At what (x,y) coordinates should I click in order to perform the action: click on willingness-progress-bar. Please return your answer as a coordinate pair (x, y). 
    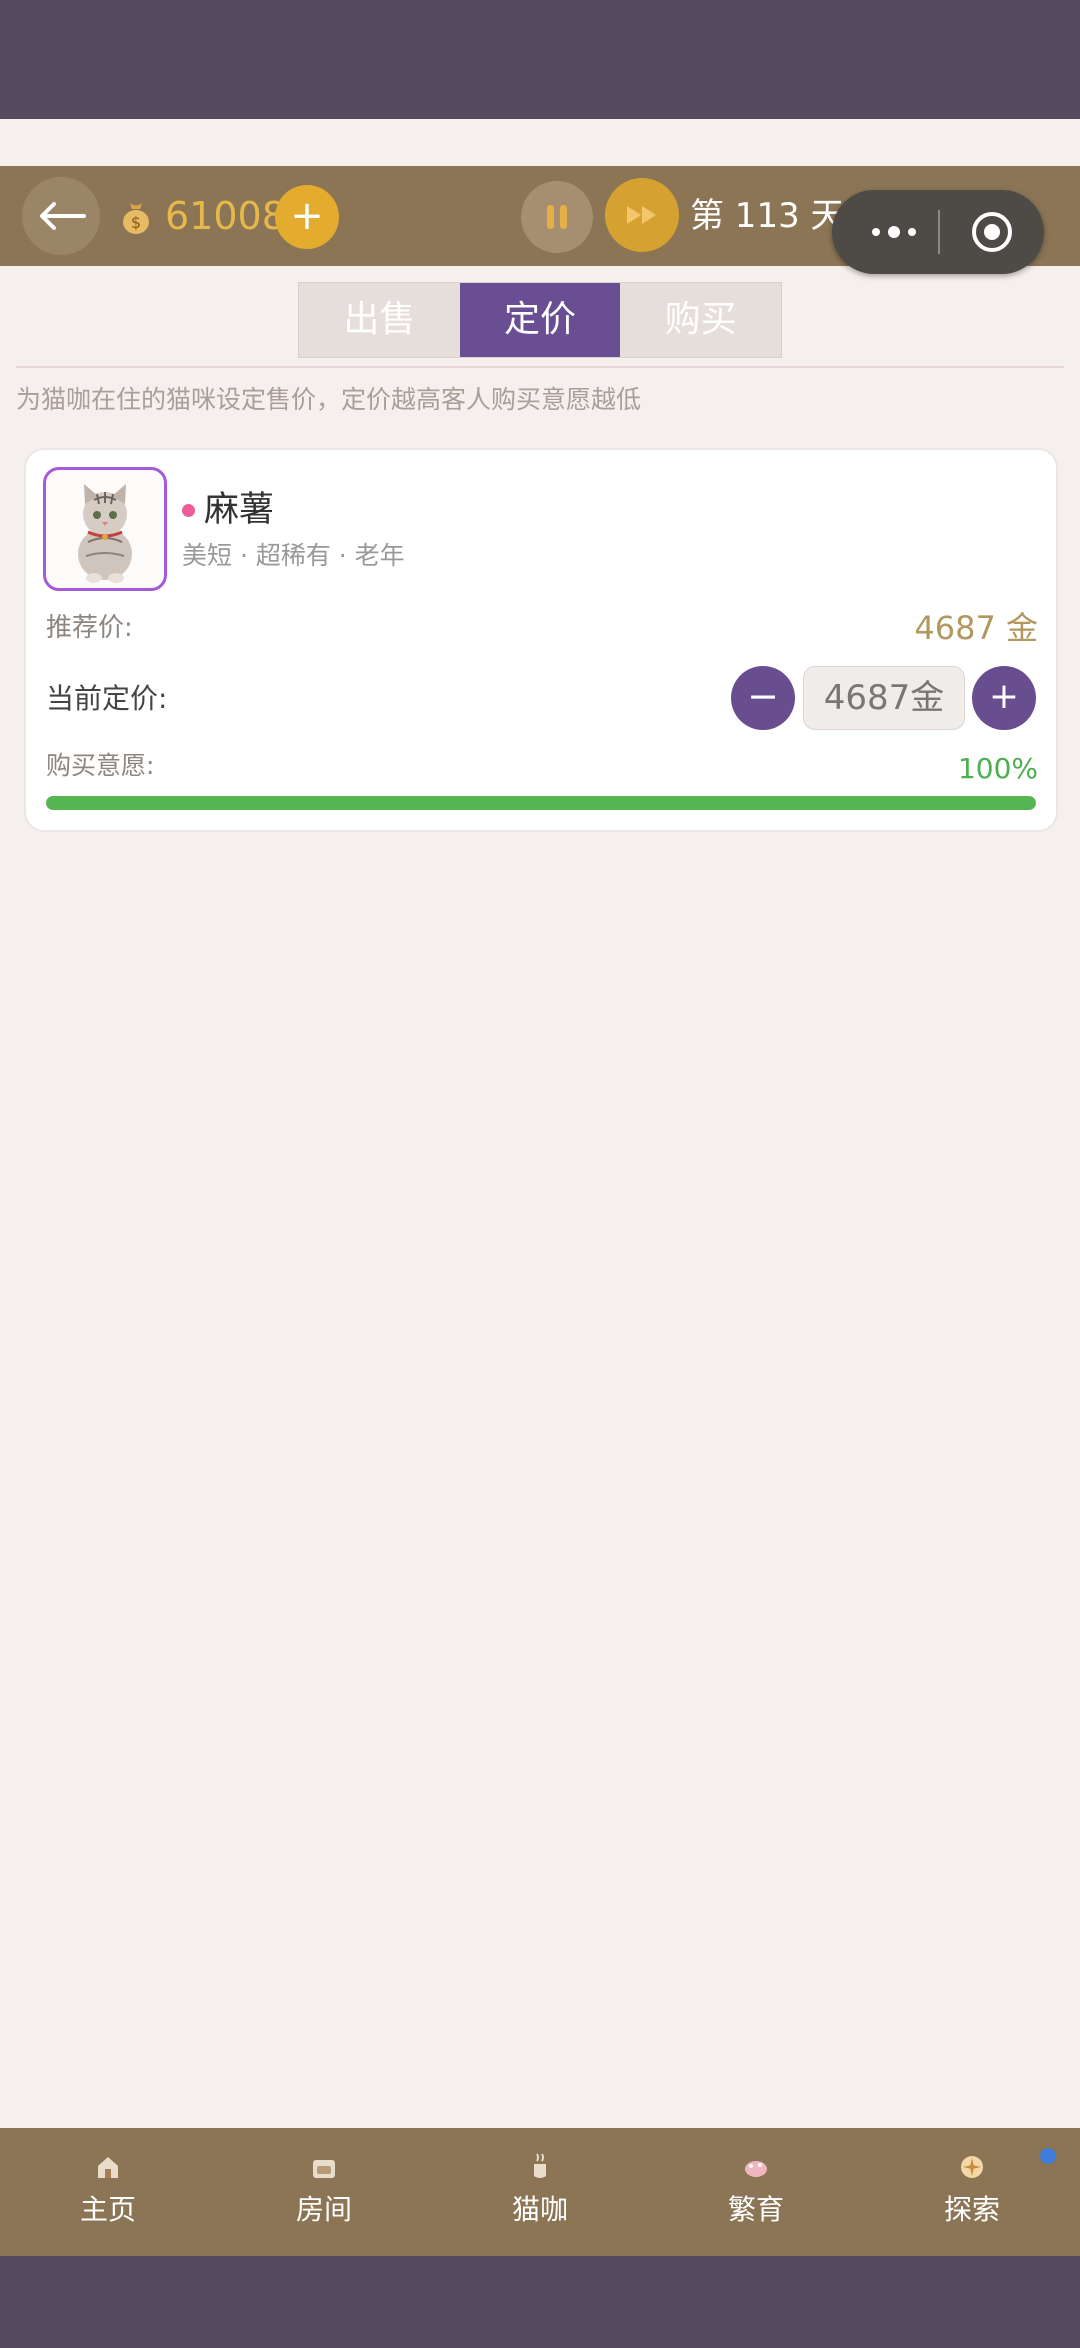
    Looking at the image, I should click on (541, 803).